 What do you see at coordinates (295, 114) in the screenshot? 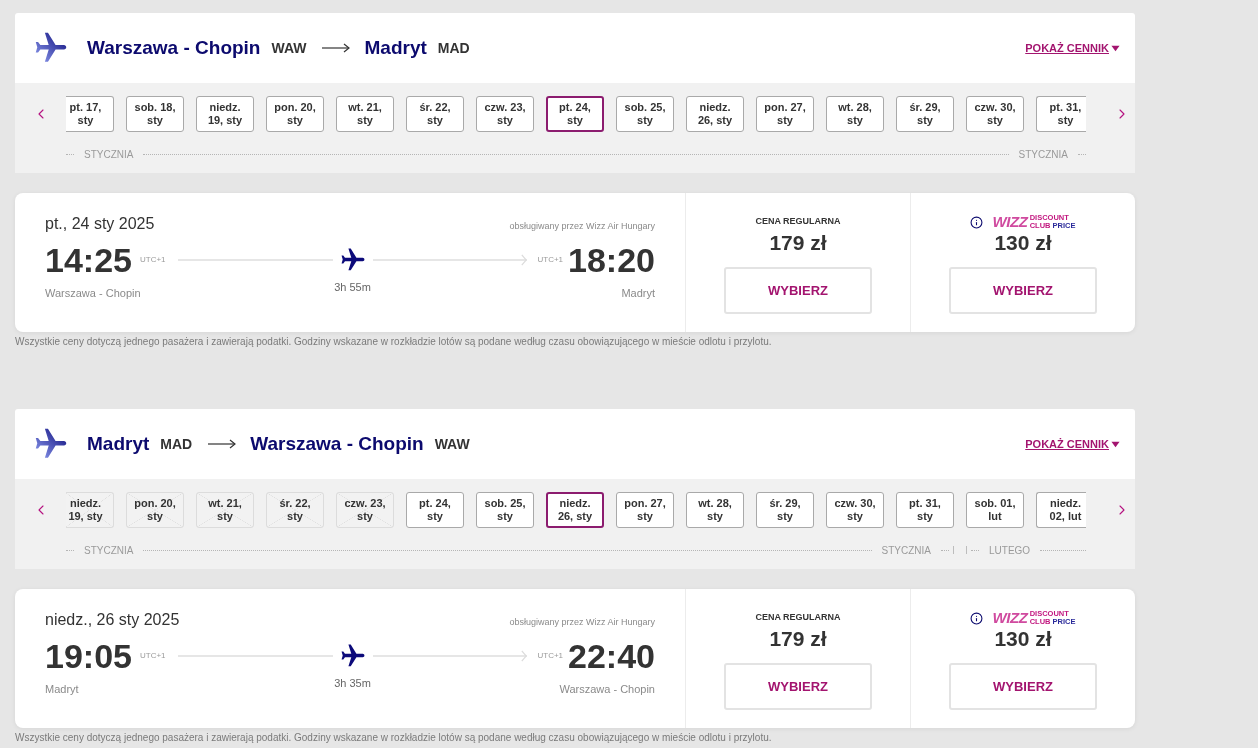
I see `date-tab: pon. 20, sty` at bounding box center [295, 114].